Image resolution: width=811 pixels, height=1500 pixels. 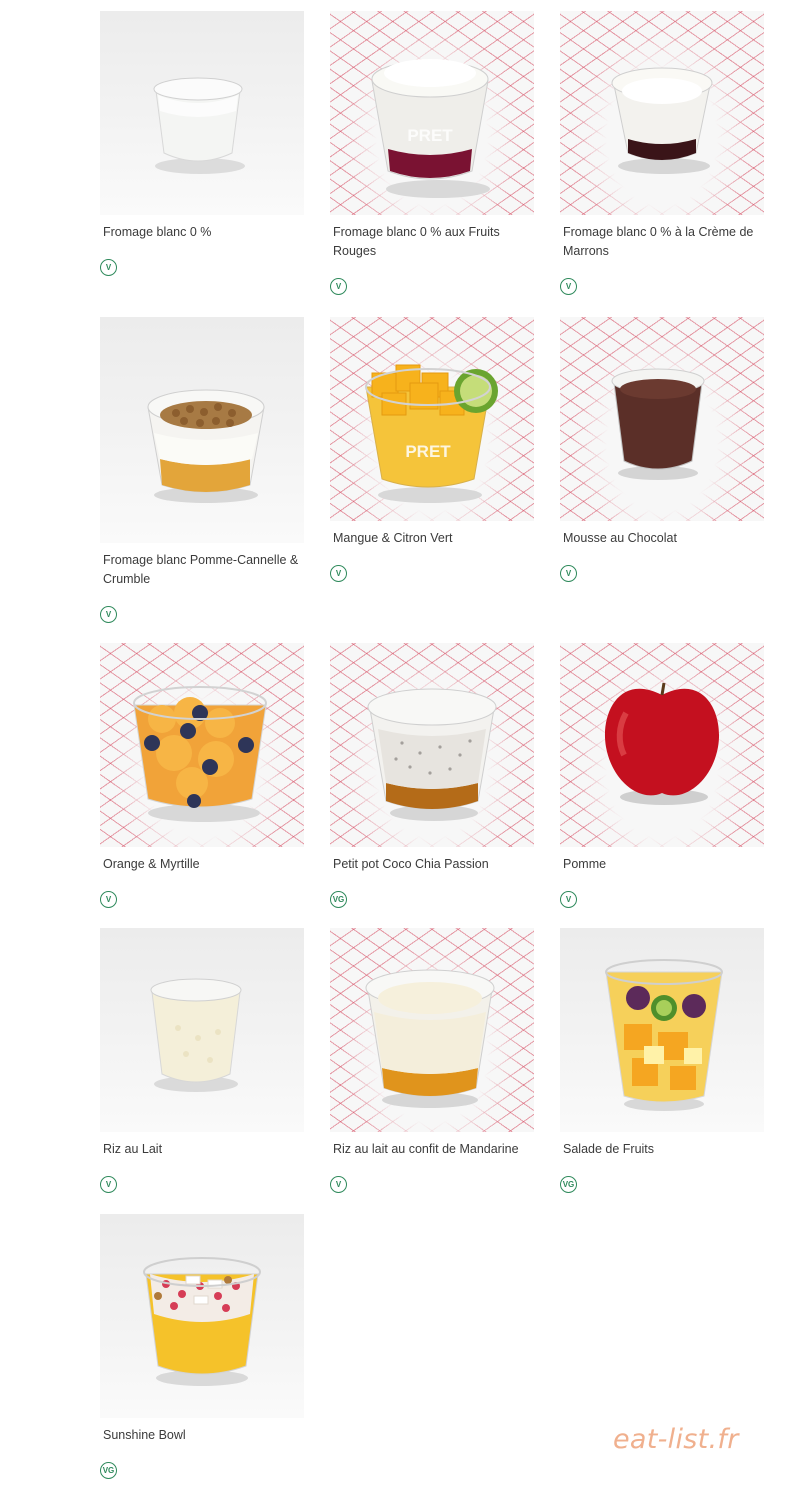 I want to click on product-name: Fromage blanc Pomme-Cannelle & Crumble, so click(x=205, y=570).